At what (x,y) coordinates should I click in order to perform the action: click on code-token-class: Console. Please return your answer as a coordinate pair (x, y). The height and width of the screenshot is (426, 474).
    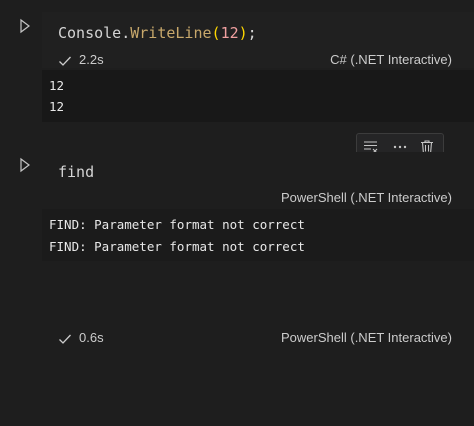
    Looking at the image, I should click on (90, 33).